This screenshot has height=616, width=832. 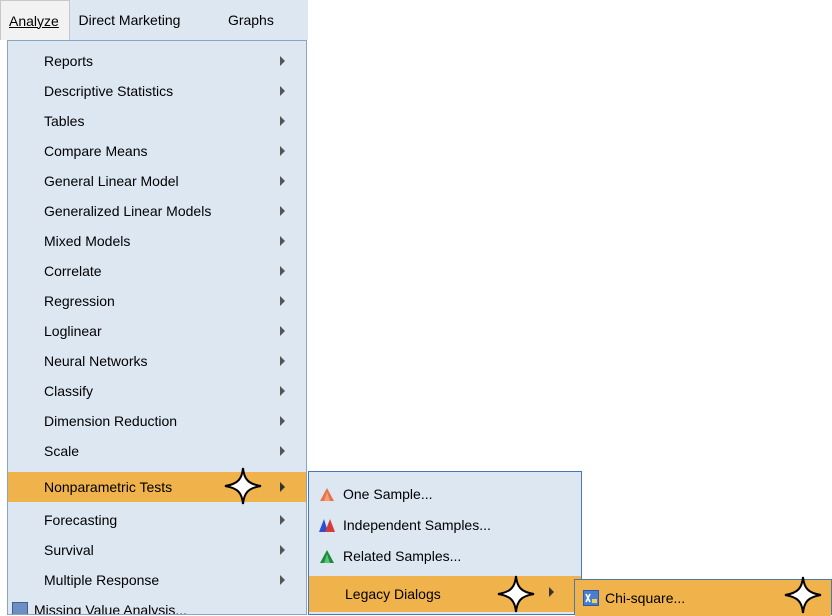 I want to click on menu-graphs: Graphs, so click(x=264, y=20).